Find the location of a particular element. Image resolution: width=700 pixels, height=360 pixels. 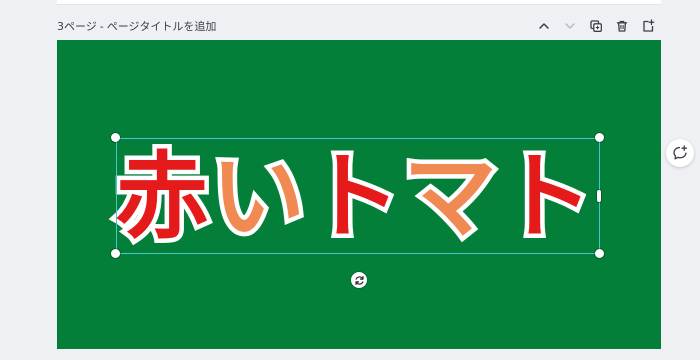

add-page-button is located at coordinates (648, 26).